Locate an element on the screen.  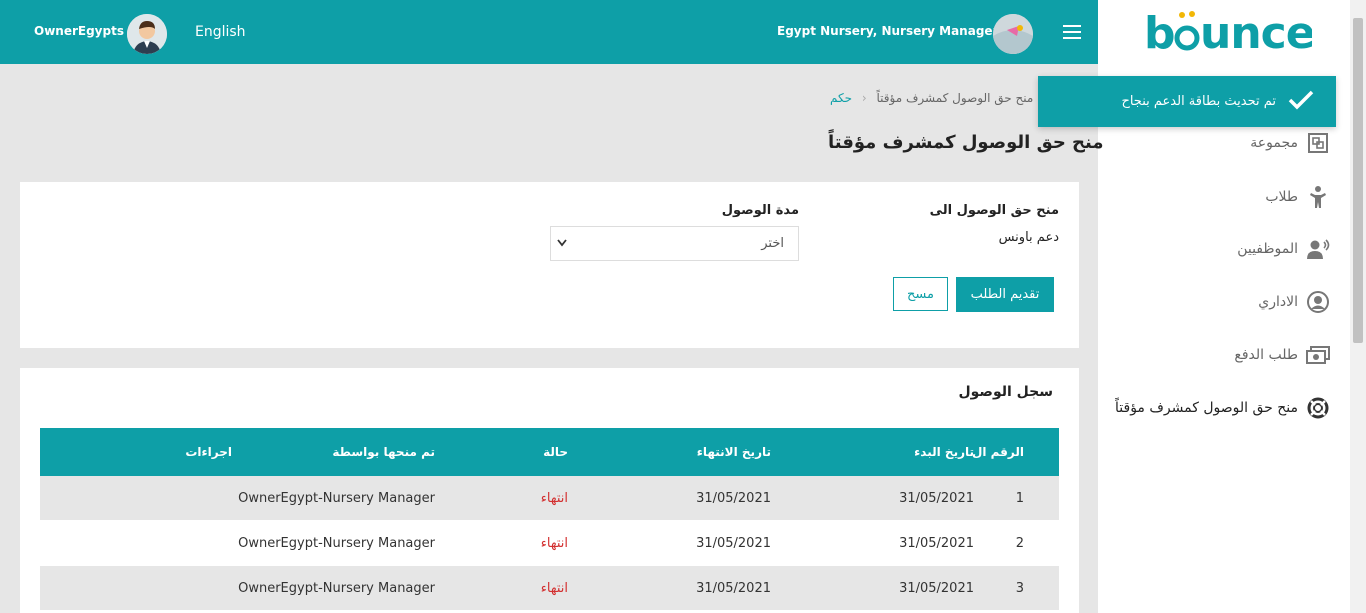
sidebar-item-group: مجموعة is located at coordinates (1290, 143).